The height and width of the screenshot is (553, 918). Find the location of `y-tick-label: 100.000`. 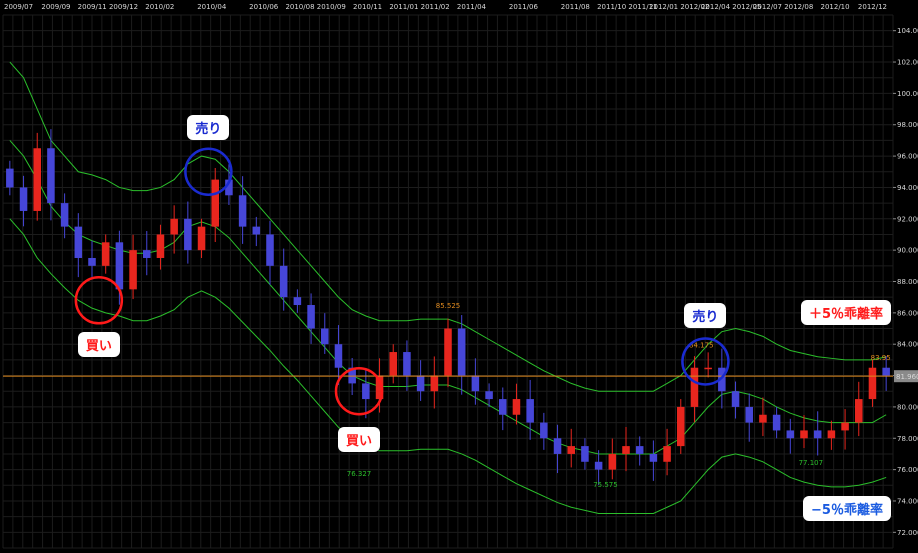

y-tick-label: 100.000 is located at coordinates (907, 94).